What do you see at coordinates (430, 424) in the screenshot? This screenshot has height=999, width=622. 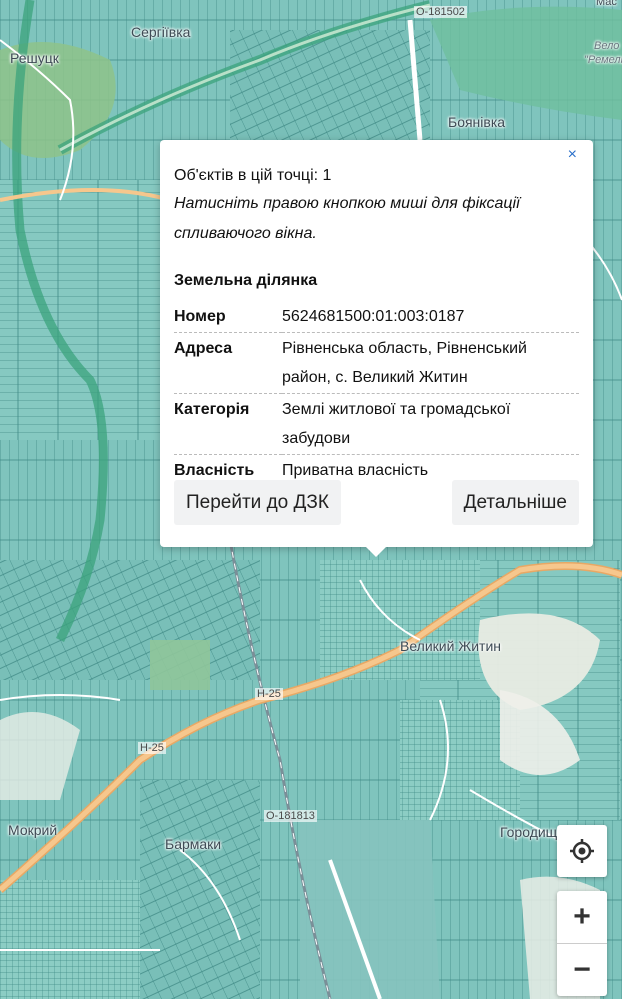 I see `attr-value-category: Землі житлової та громадської забудови` at bounding box center [430, 424].